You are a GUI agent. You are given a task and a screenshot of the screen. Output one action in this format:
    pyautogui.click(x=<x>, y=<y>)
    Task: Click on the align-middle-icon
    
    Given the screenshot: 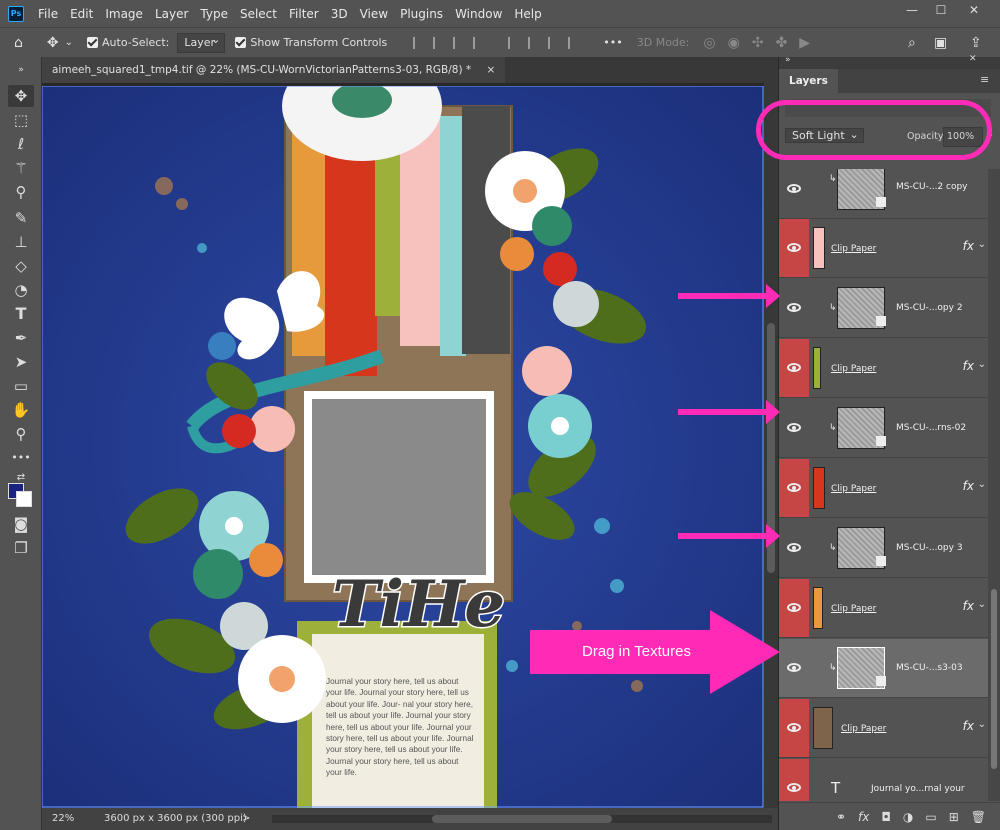 What is the action you would take?
    pyautogui.click(x=533, y=42)
    